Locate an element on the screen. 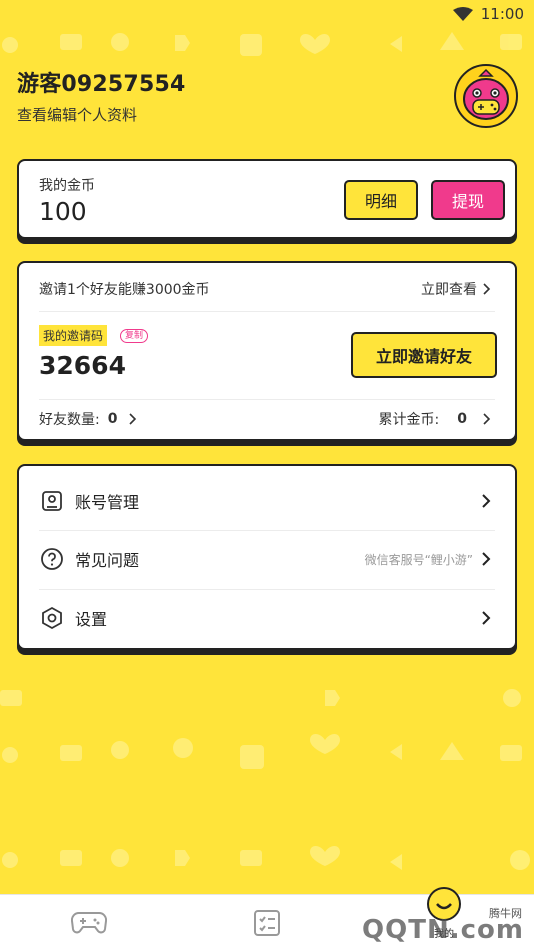  view-now-label: 立即查看 is located at coordinates (449, 290).